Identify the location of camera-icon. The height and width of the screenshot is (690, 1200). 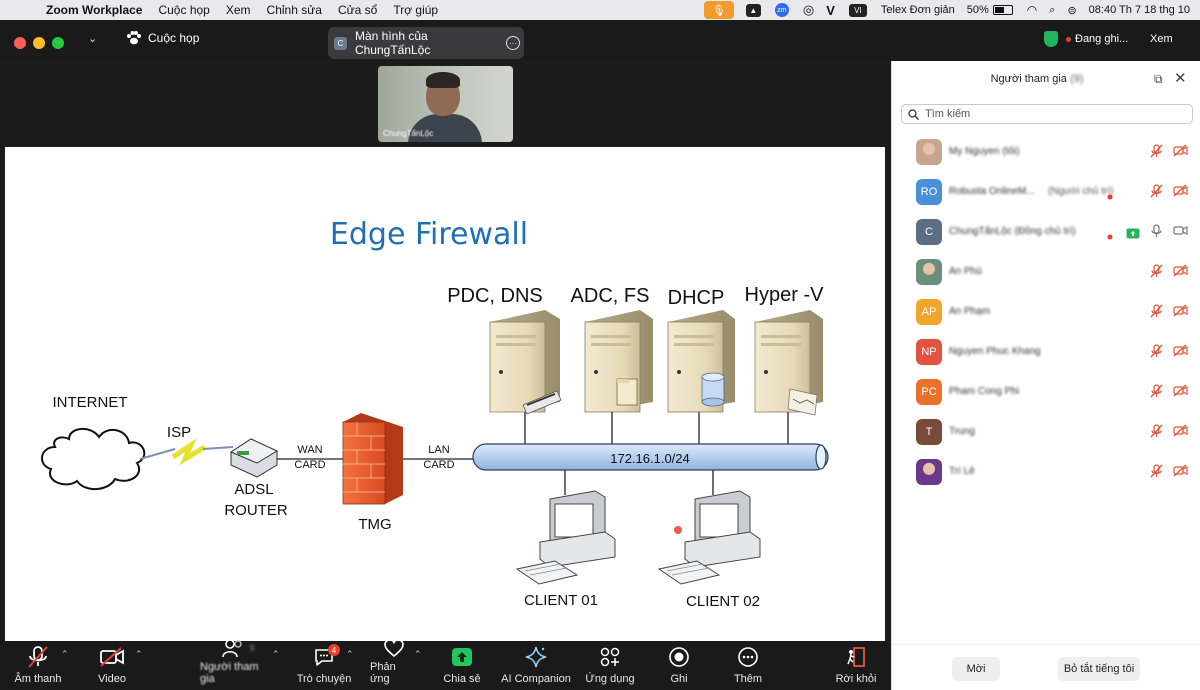
(1180, 233).